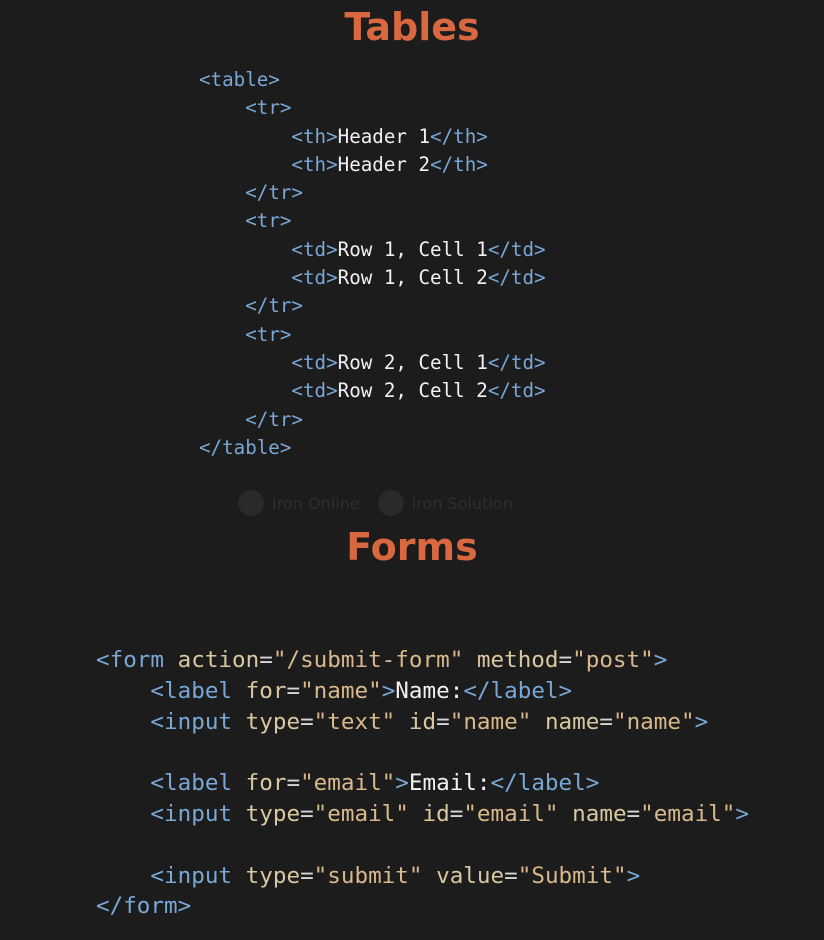 This screenshot has width=824, height=940. Describe the element at coordinates (198, 783) in the screenshot. I see `code-token: <label` at that location.